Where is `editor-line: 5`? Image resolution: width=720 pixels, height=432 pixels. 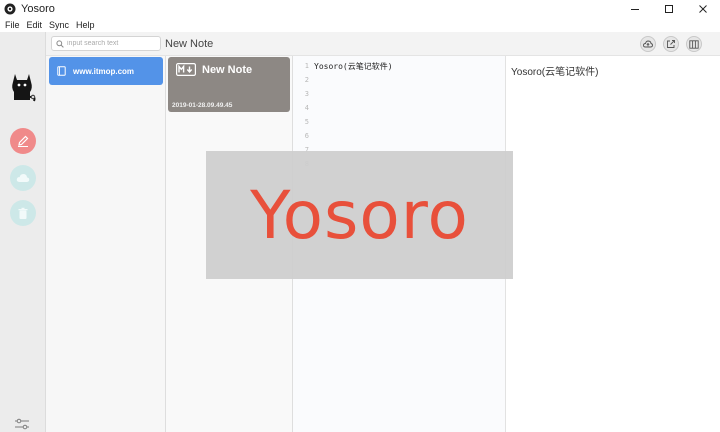 editor-line: 5 is located at coordinates (303, 122).